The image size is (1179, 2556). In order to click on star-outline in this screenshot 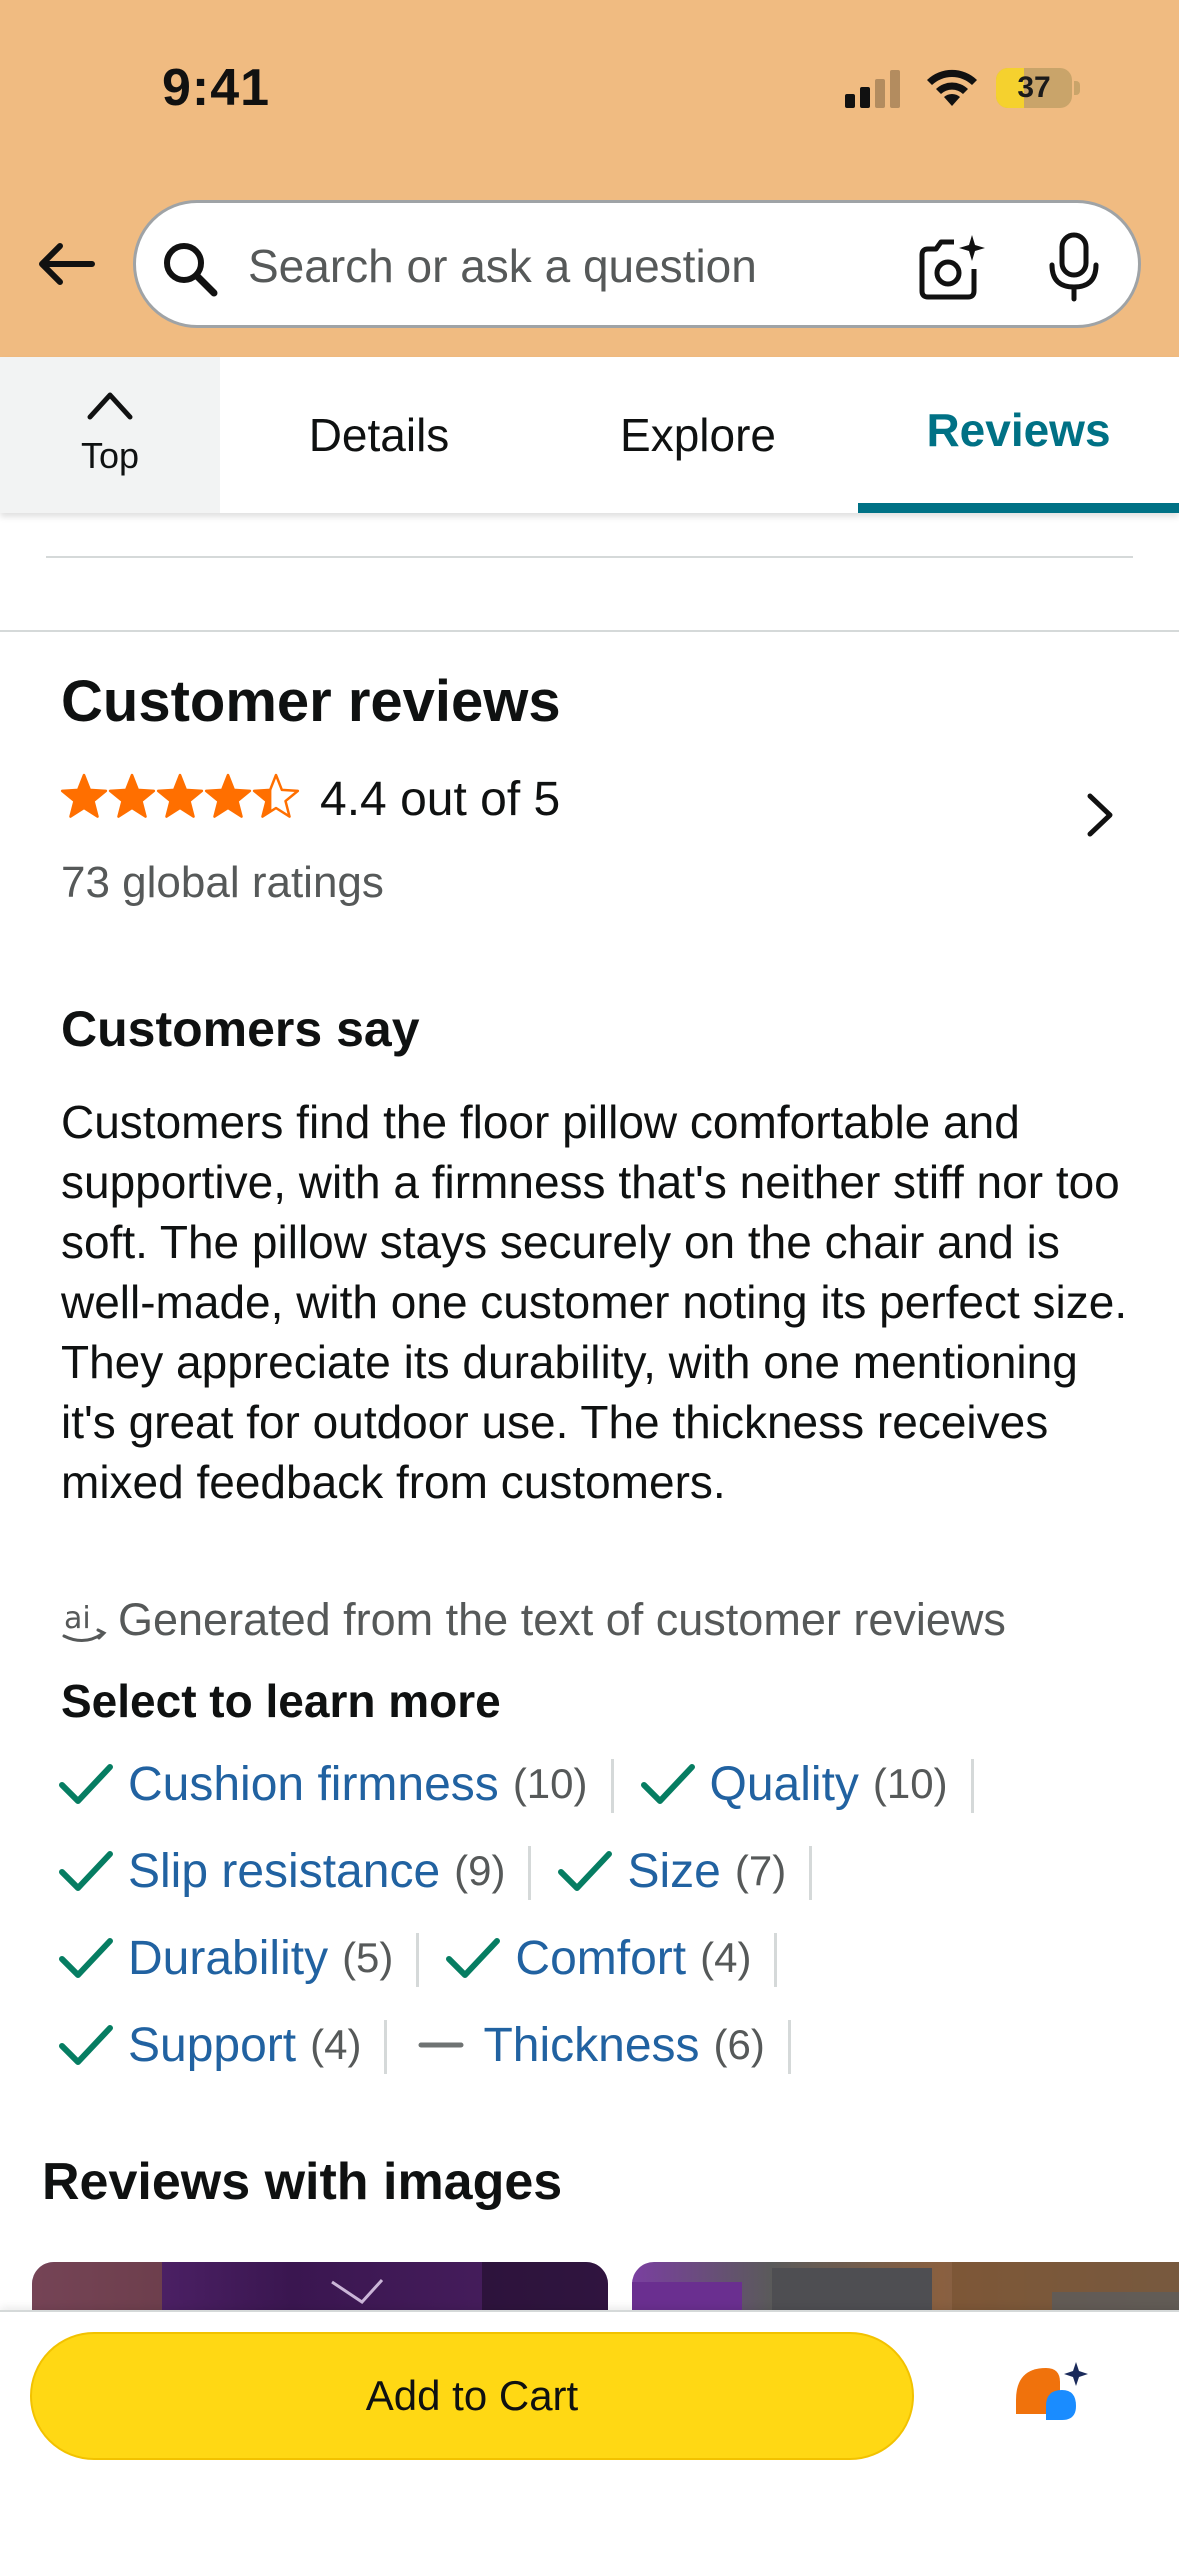, I will do `click(276, 795)`.